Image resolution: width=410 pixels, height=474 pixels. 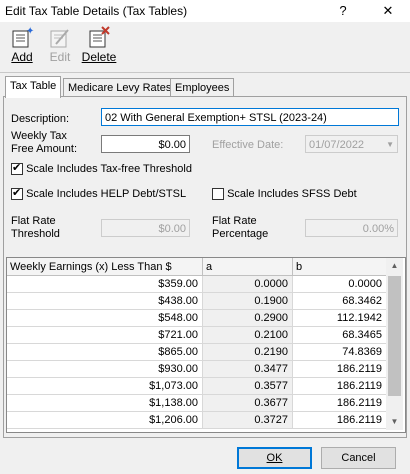 What do you see at coordinates (120, 87) in the screenshot?
I see `tab-medicare-levy-rates: Medicare Levy Rates` at bounding box center [120, 87].